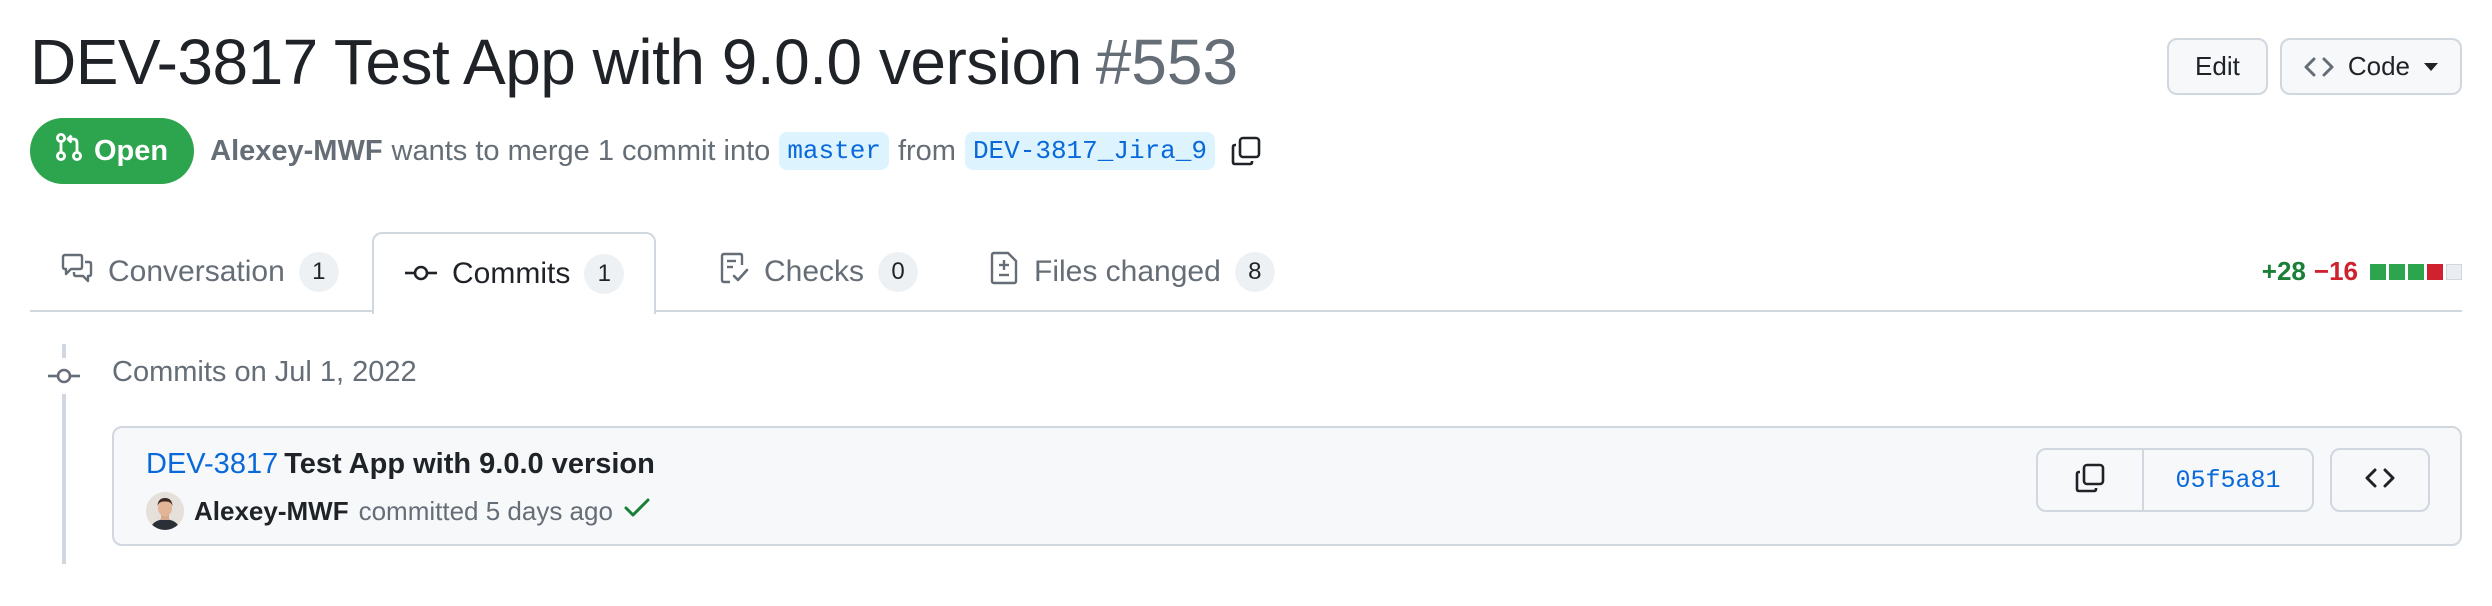 The width and height of the screenshot is (2492, 606). I want to click on tab-files-changed: Files changed 8, so click(1132, 272).